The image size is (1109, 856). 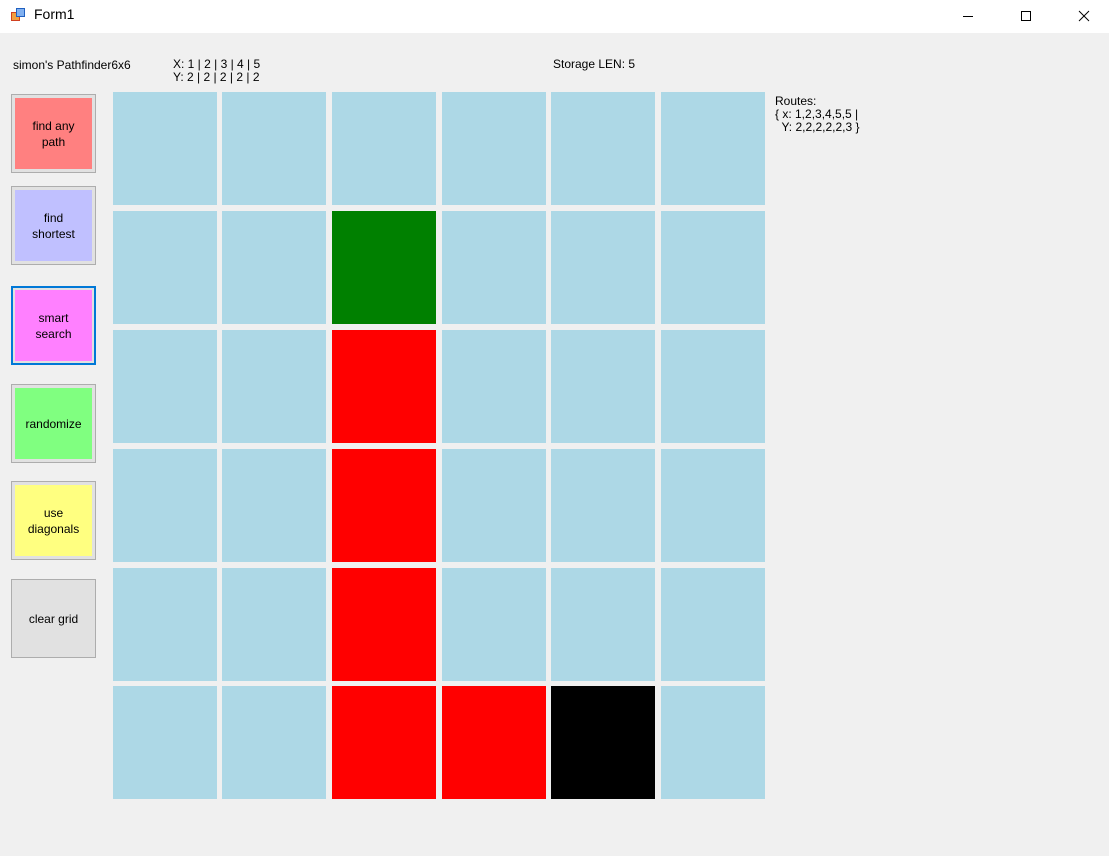 I want to click on smart-search-label: smart search, so click(x=53, y=325).